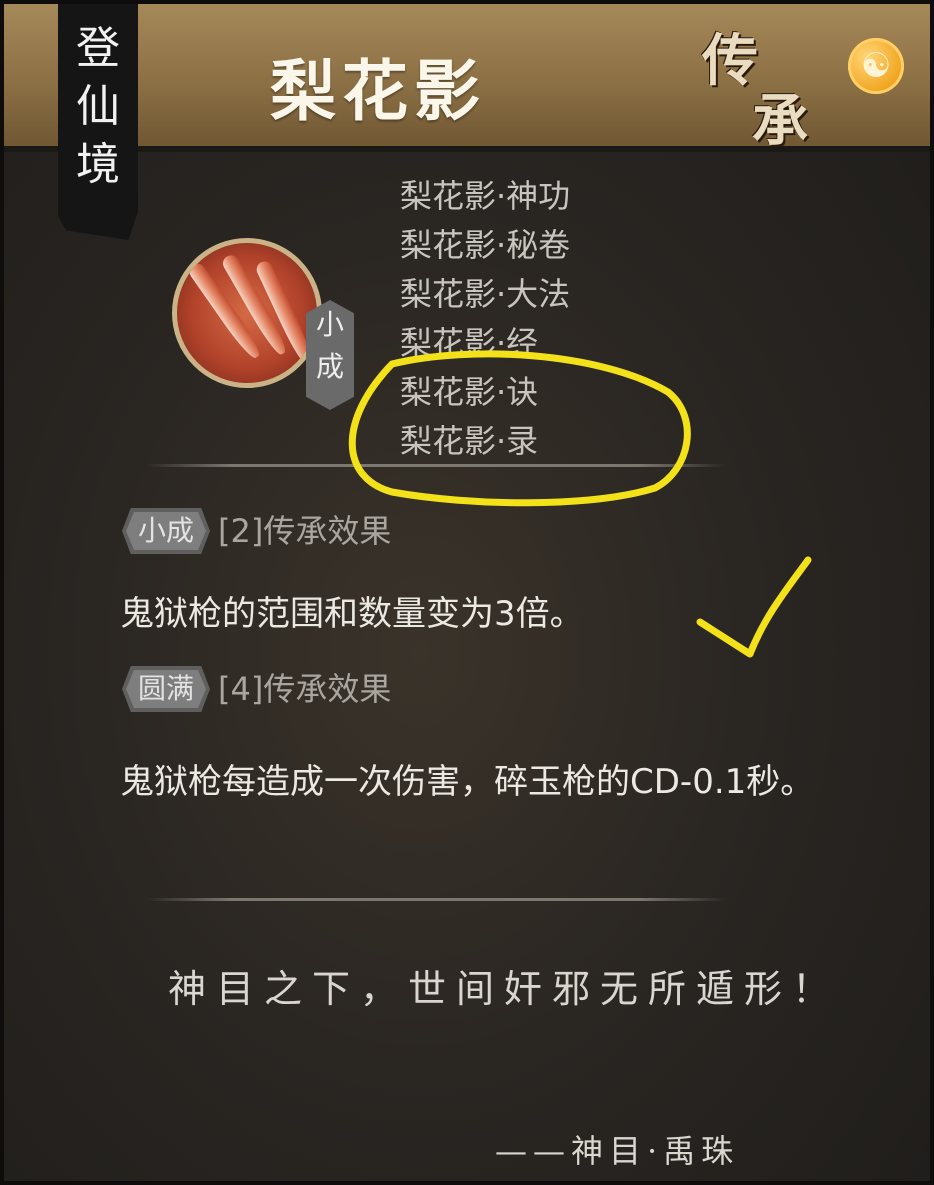 The width and height of the screenshot is (934, 1185). I want to click on effect-label: [4]传承效果, so click(305, 689).